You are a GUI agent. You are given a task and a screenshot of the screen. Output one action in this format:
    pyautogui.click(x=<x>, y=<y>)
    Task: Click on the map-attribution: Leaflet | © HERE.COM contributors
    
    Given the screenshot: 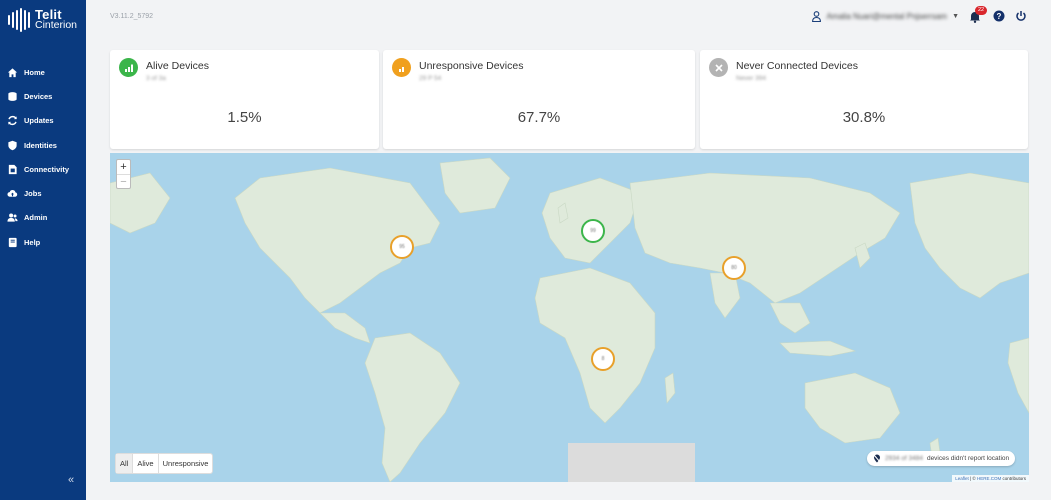 What is the action you would take?
    pyautogui.click(x=990, y=478)
    